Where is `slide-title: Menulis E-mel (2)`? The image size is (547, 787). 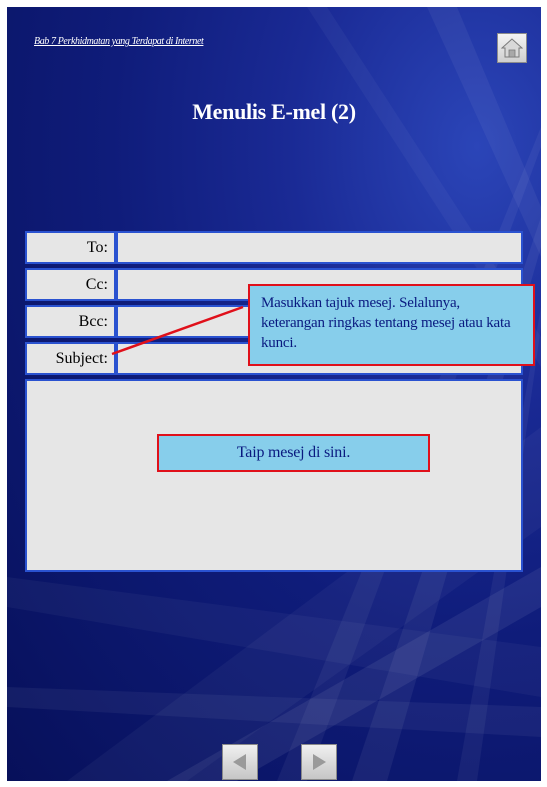
slide-title: Menulis E-mel (2) is located at coordinates (274, 111).